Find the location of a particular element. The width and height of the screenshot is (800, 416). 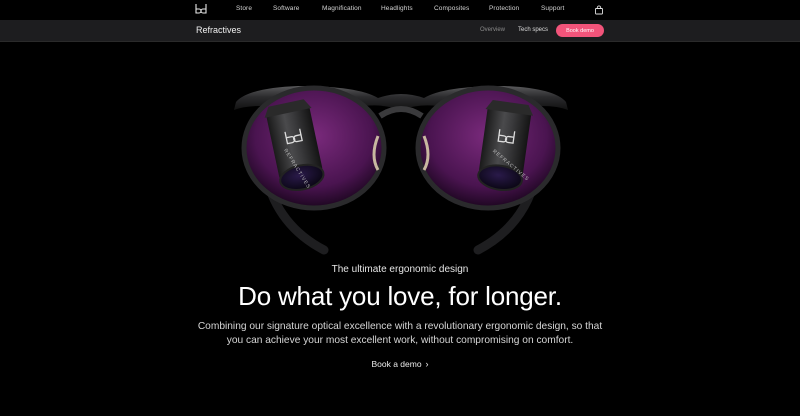

hero-cta: Book a demo › is located at coordinates (400, 364).